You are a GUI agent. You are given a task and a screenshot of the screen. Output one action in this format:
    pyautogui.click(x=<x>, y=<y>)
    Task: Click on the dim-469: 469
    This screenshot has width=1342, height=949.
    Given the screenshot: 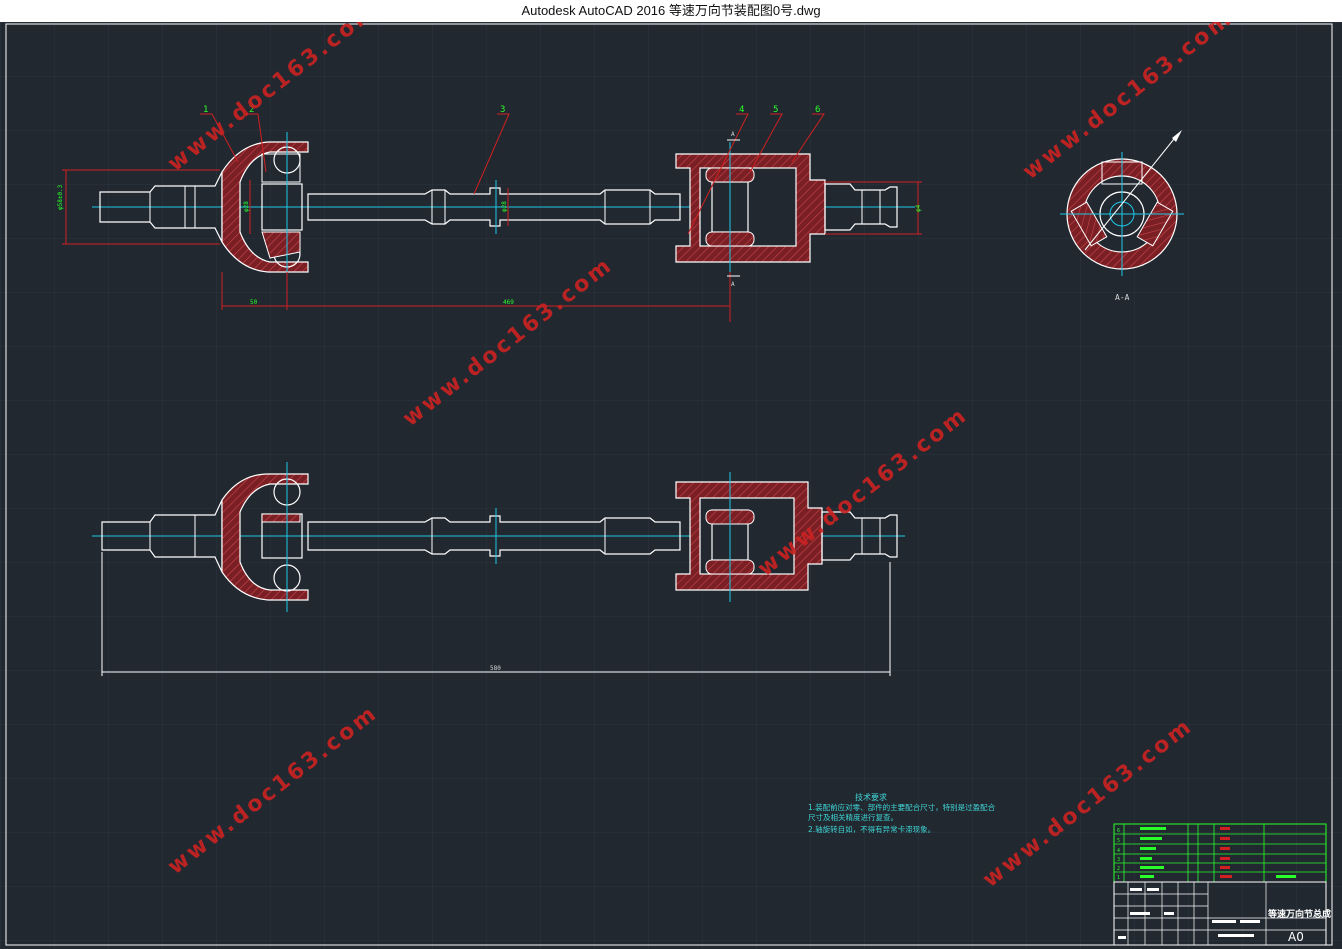 What is the action you would take?
    pyautogui.click(x=508, y=302)
    